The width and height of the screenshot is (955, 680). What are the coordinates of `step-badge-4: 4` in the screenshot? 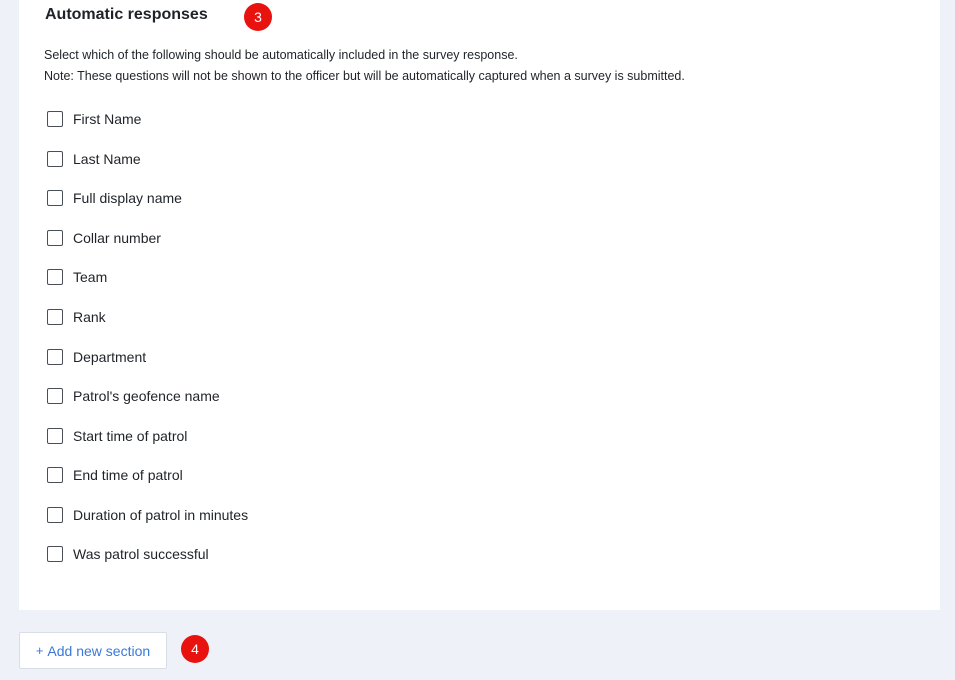 It's located at (195, 649).